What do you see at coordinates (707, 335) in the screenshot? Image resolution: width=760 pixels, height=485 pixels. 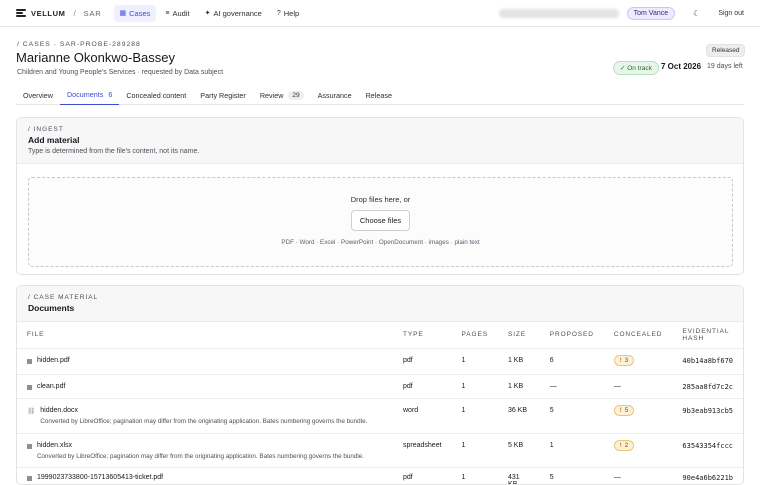 I see `col-hash: EVIDENTIAL HASH` at bounding box center [707, 335].